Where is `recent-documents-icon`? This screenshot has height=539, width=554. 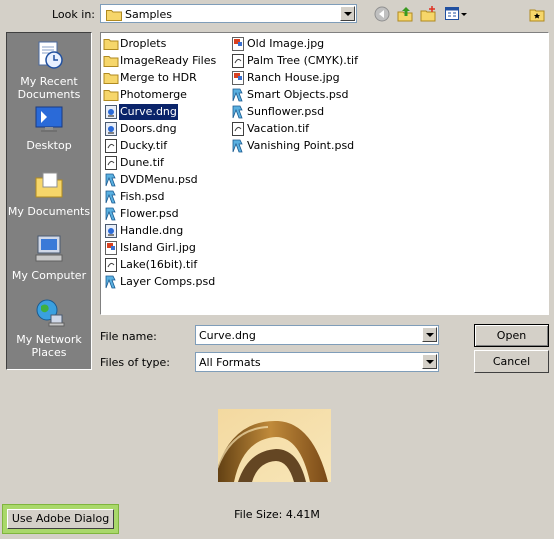 recent-documents-icon is located at coordinates (50, 55).